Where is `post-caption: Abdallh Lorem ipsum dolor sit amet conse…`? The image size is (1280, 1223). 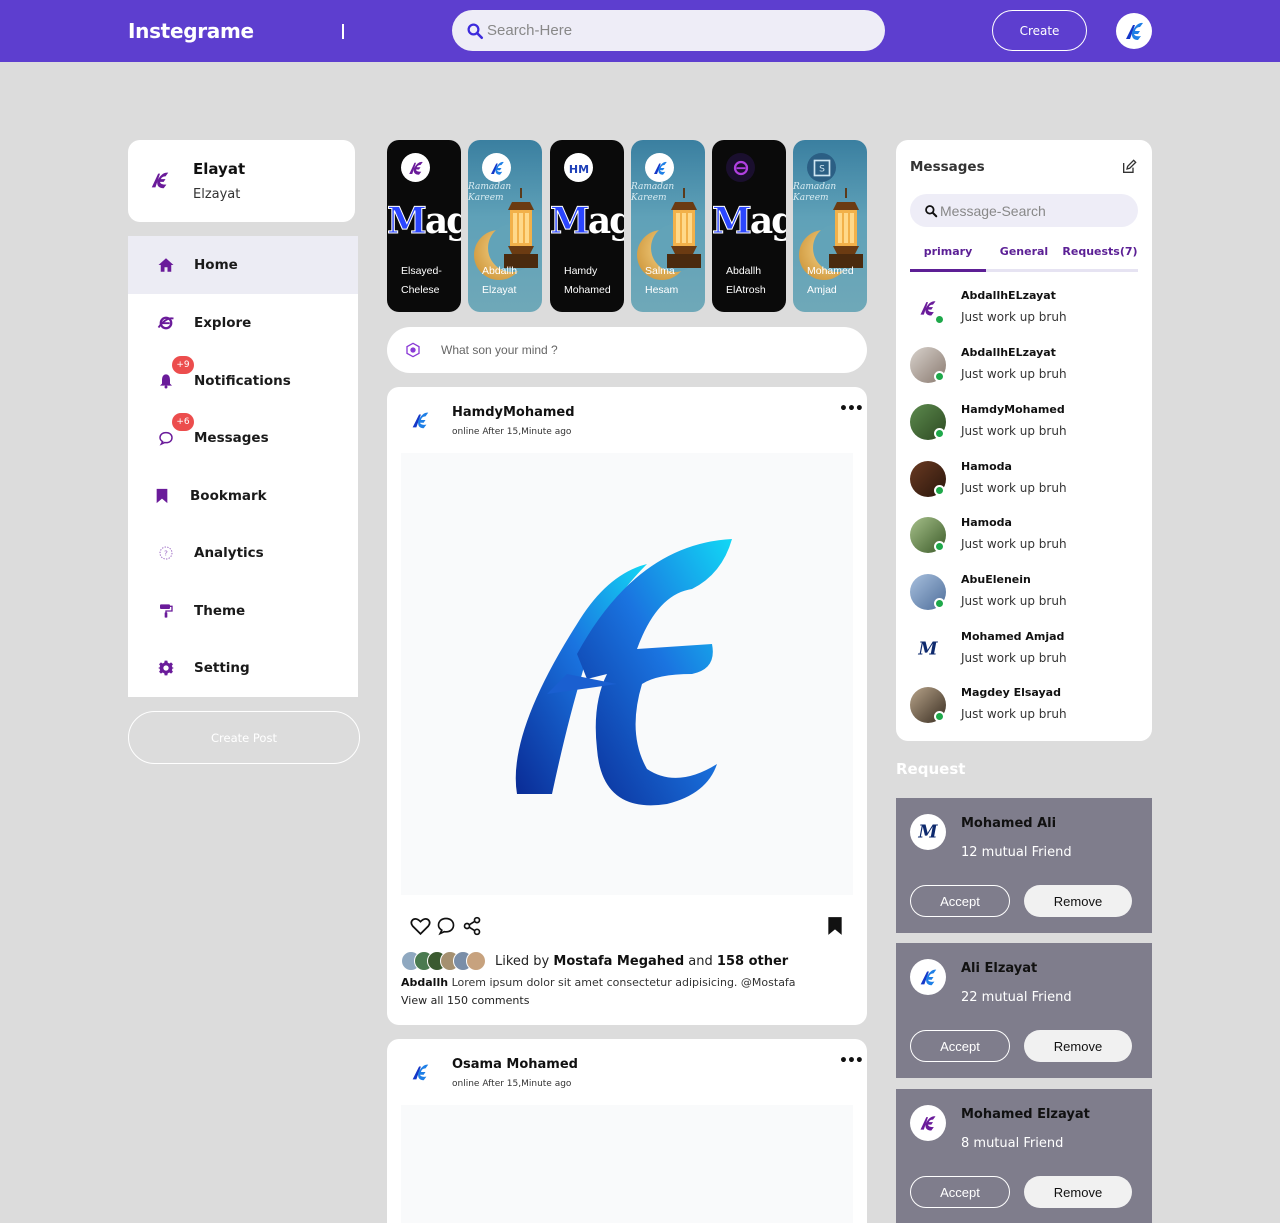 post-caption: Abdallh Lorem ipsum dolor sit amet conse… is located at coordinates (598, 982).